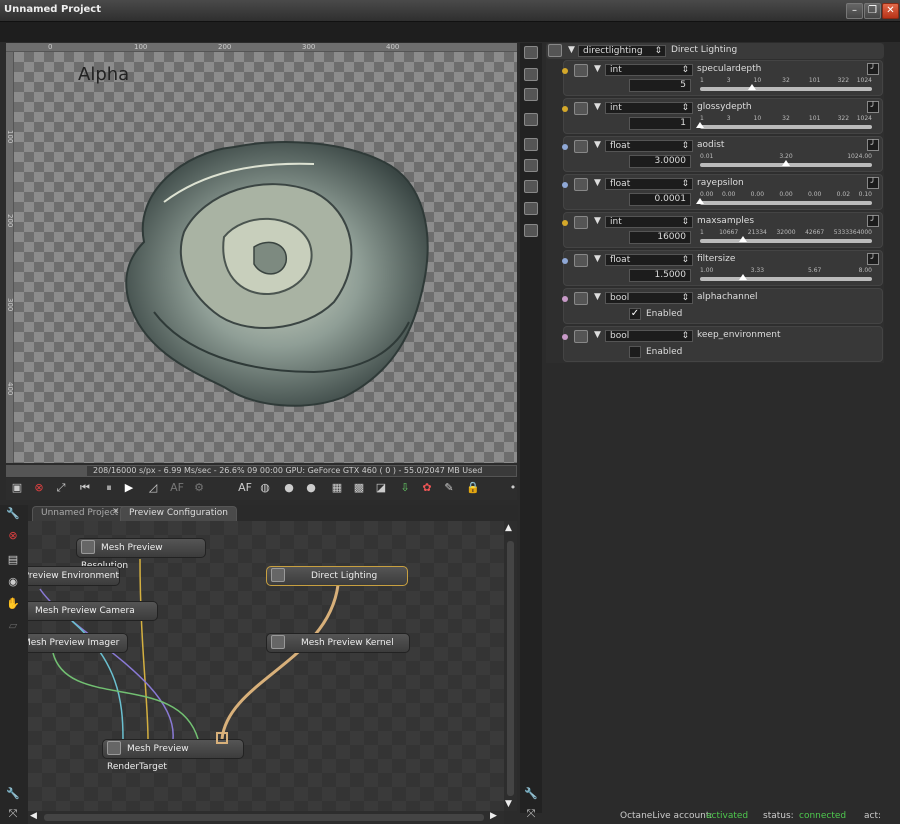  I want to click on play-icon: ▶, so click(129, 488).